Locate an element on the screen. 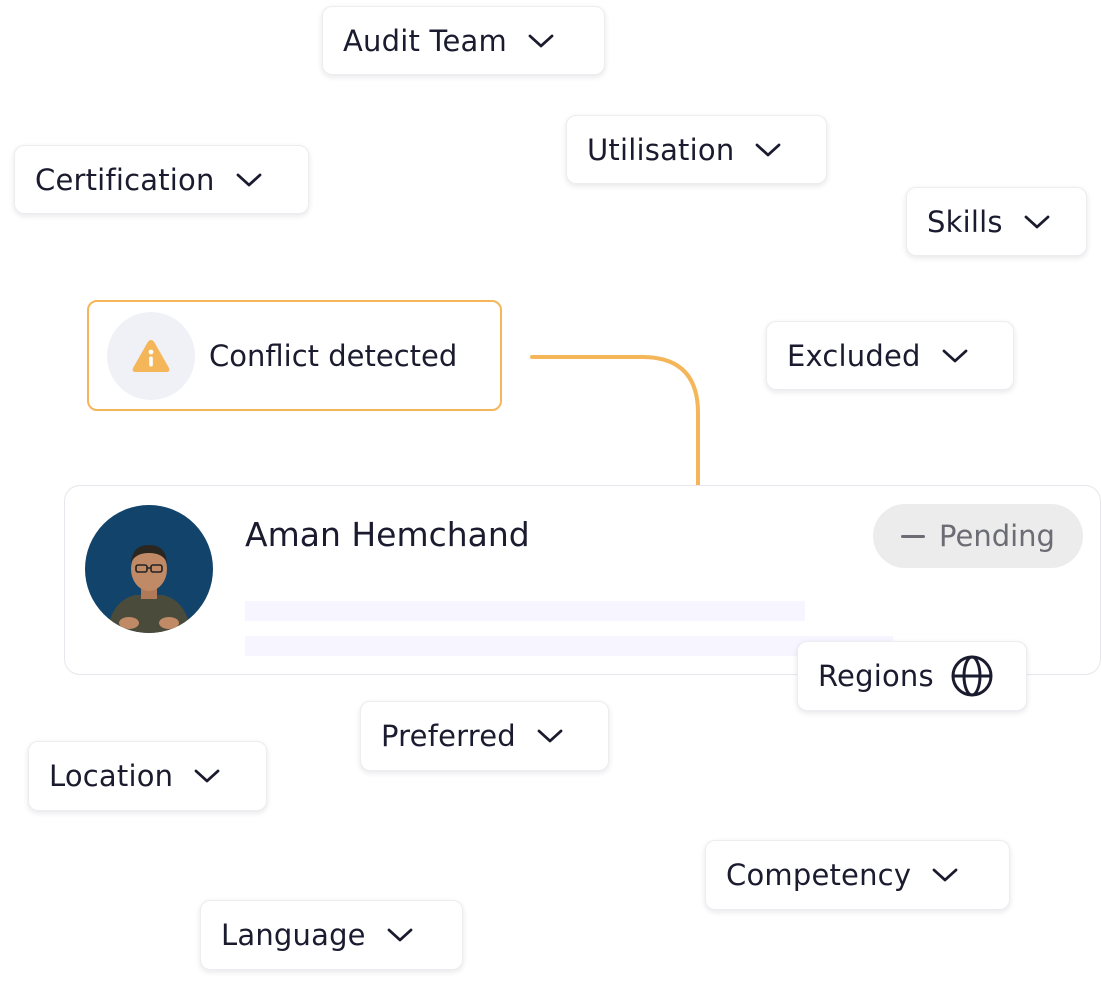 Image resolution: width=1102 pixels, height=991 pixels. location-dropdown: Location is located at coordinates (147, 776).